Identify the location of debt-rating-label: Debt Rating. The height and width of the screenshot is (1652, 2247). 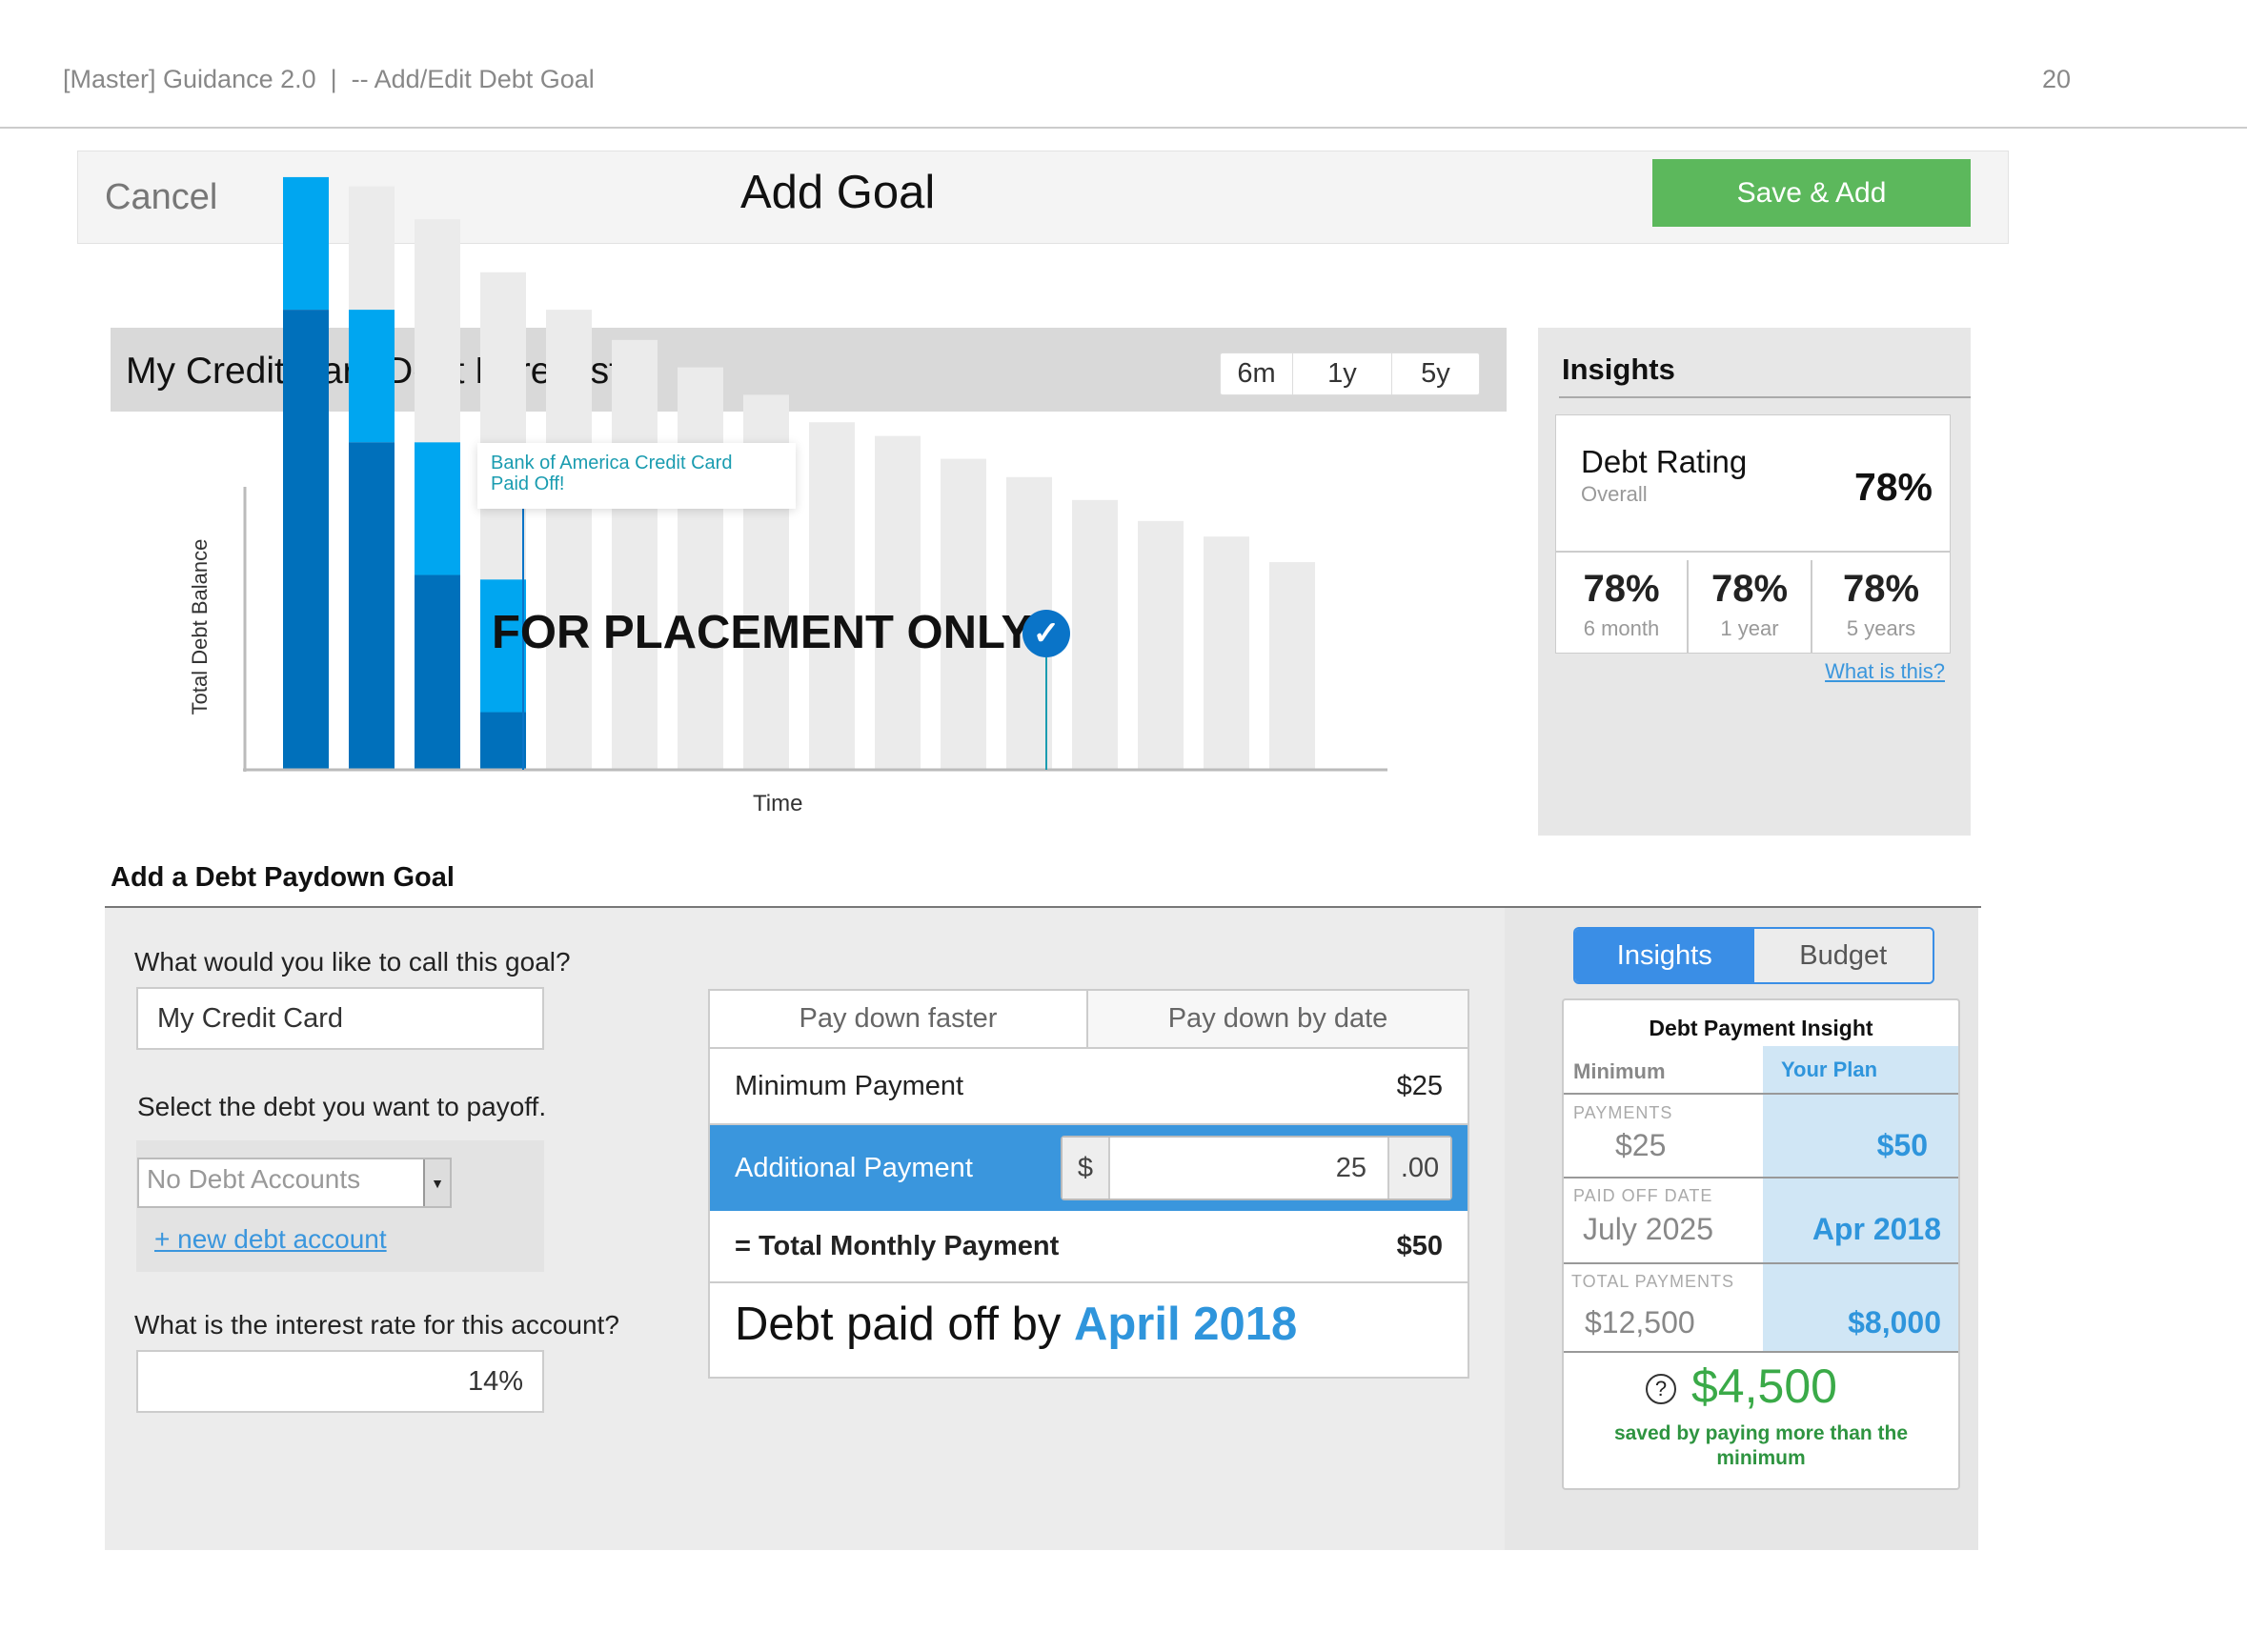
(1664, 461).